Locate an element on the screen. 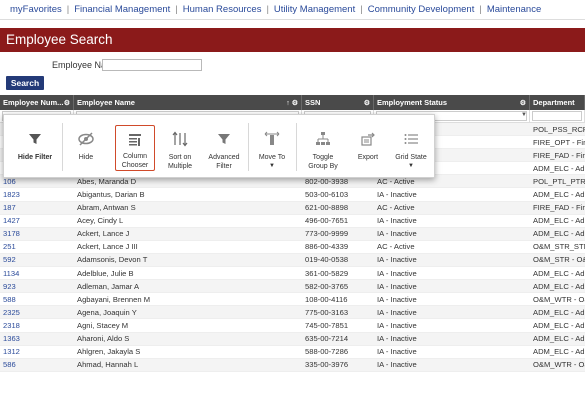  cell-ssn: 886-00-4339 is located at coordinates (327, 247).